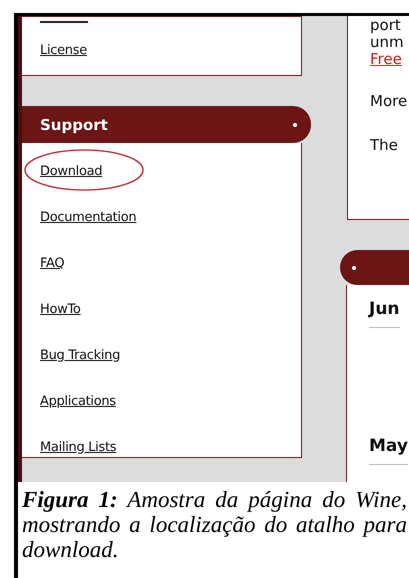 The image size is (409, 578). What do you see at coordinates (170, 50) in the screenshot?
I see `sidebar-link: License` at bounding box center [170, 50].